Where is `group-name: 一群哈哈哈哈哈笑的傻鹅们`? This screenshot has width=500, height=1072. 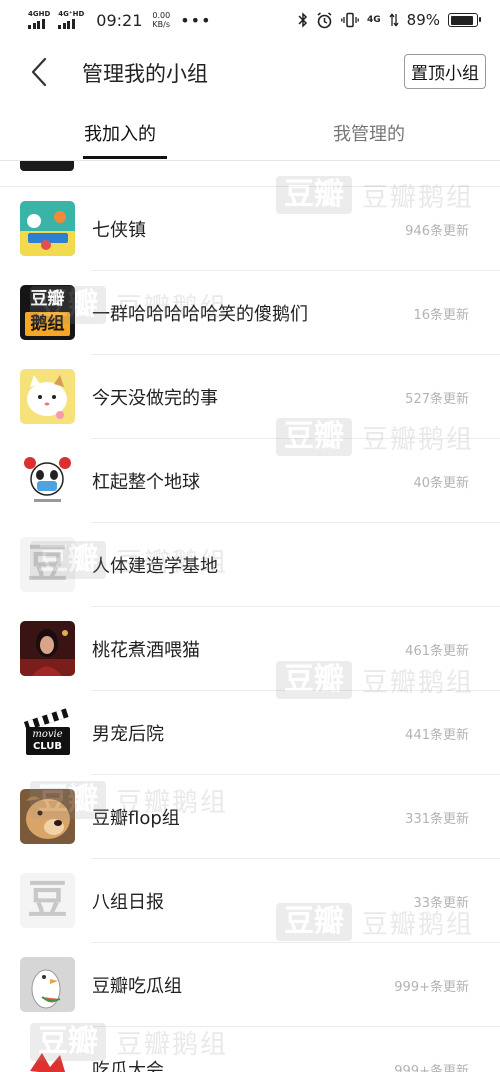 group-name: 一群哈哈哈哈哈笑的傻鹅们 is located at coordinates (200, 314).